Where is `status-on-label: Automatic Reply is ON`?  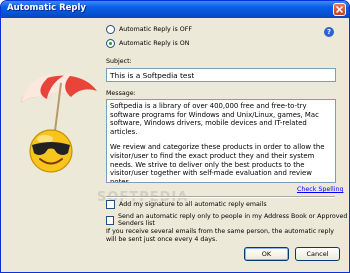 status-on-label: Automatic Reply is ON is located at coordinates (154, 43).